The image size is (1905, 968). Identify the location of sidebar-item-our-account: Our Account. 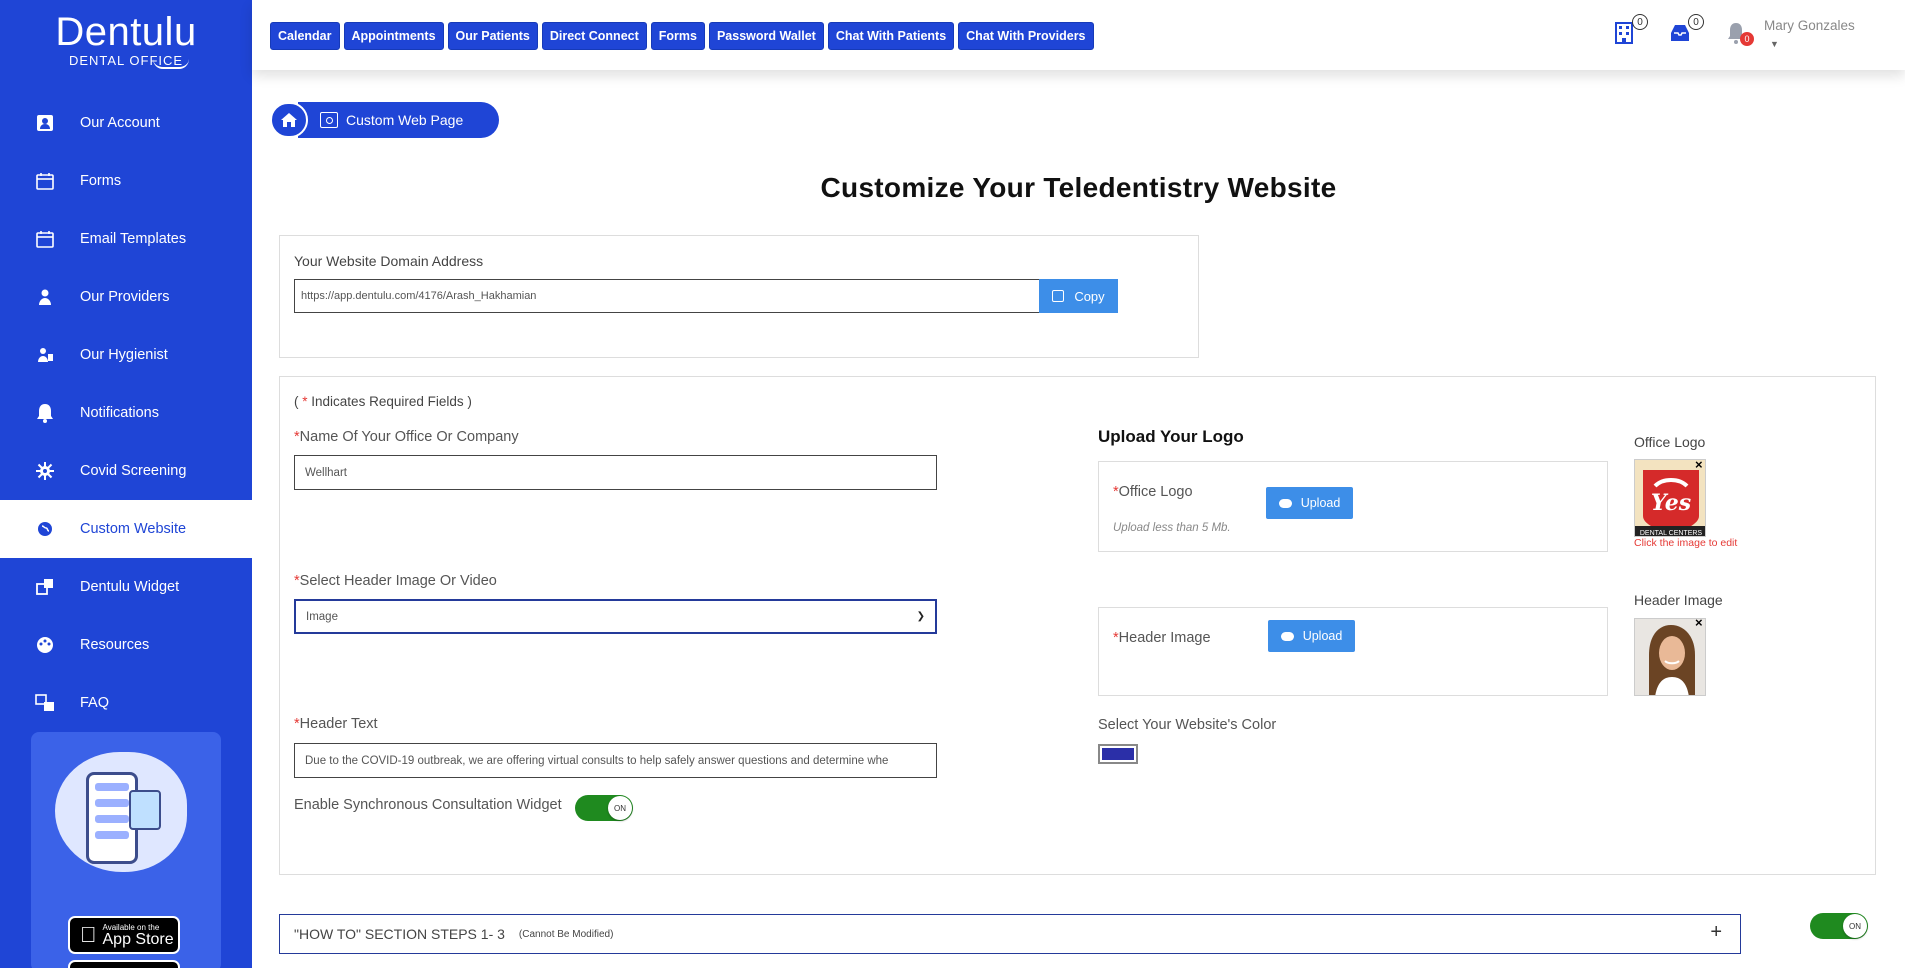
(126, 123).